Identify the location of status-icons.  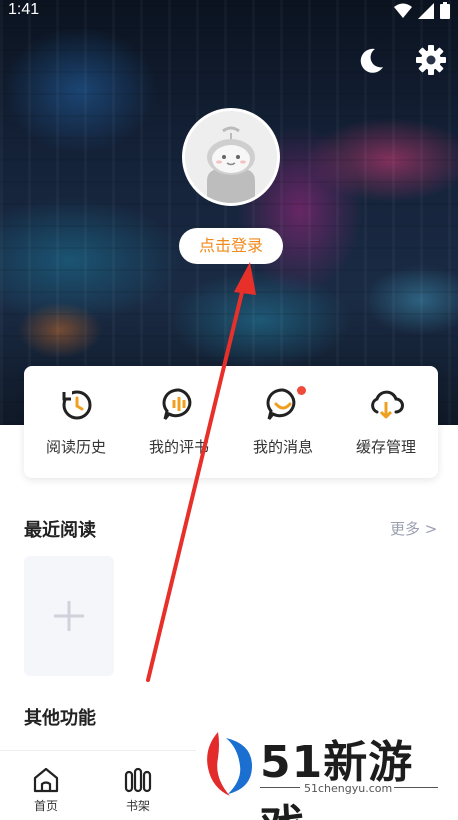
(422, 10).